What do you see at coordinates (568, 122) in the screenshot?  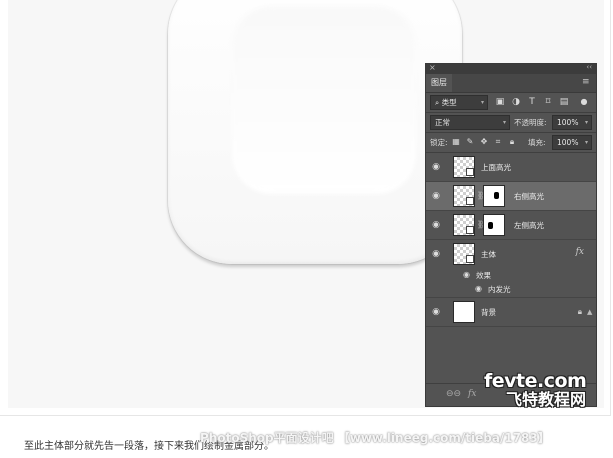 I see `opacity-value: 100%` at bounding box center [568, 122].